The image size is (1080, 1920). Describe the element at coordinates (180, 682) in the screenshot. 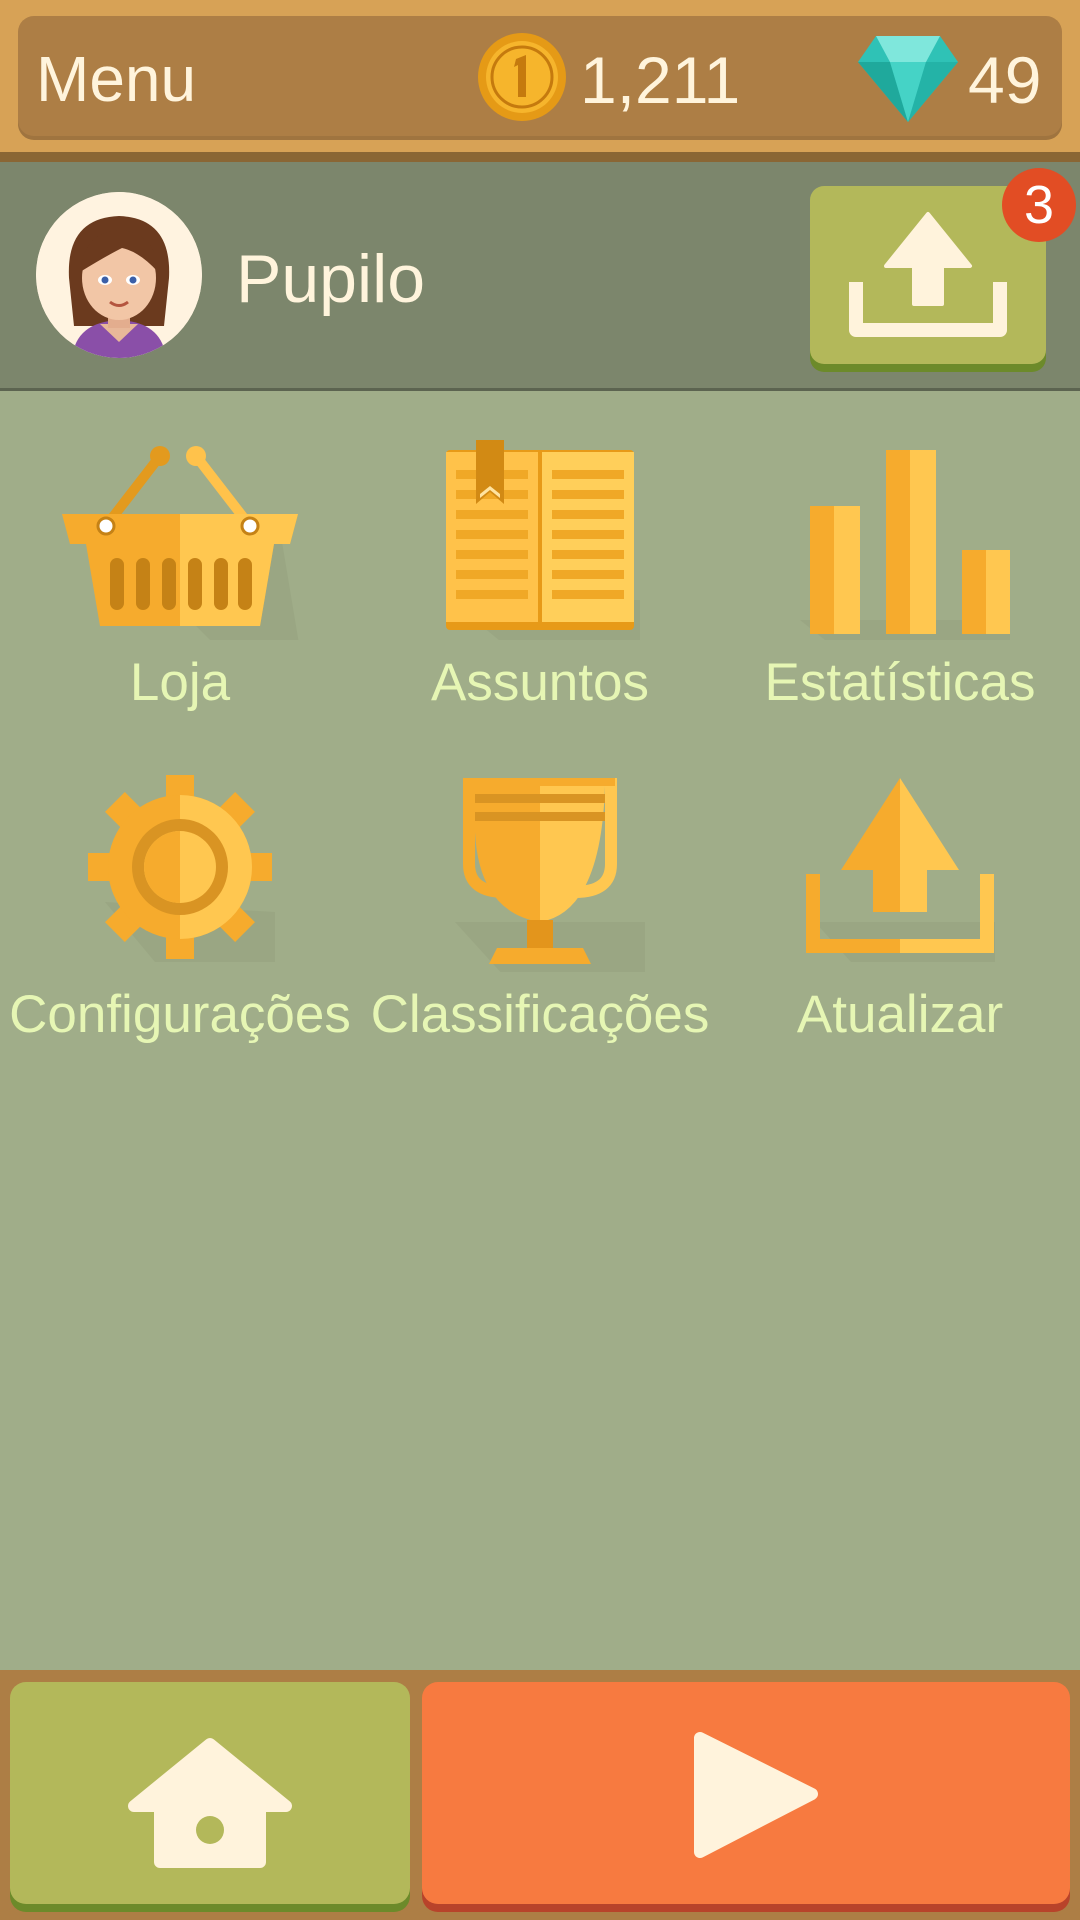

I see `menu-item-label: Loja` at that location.